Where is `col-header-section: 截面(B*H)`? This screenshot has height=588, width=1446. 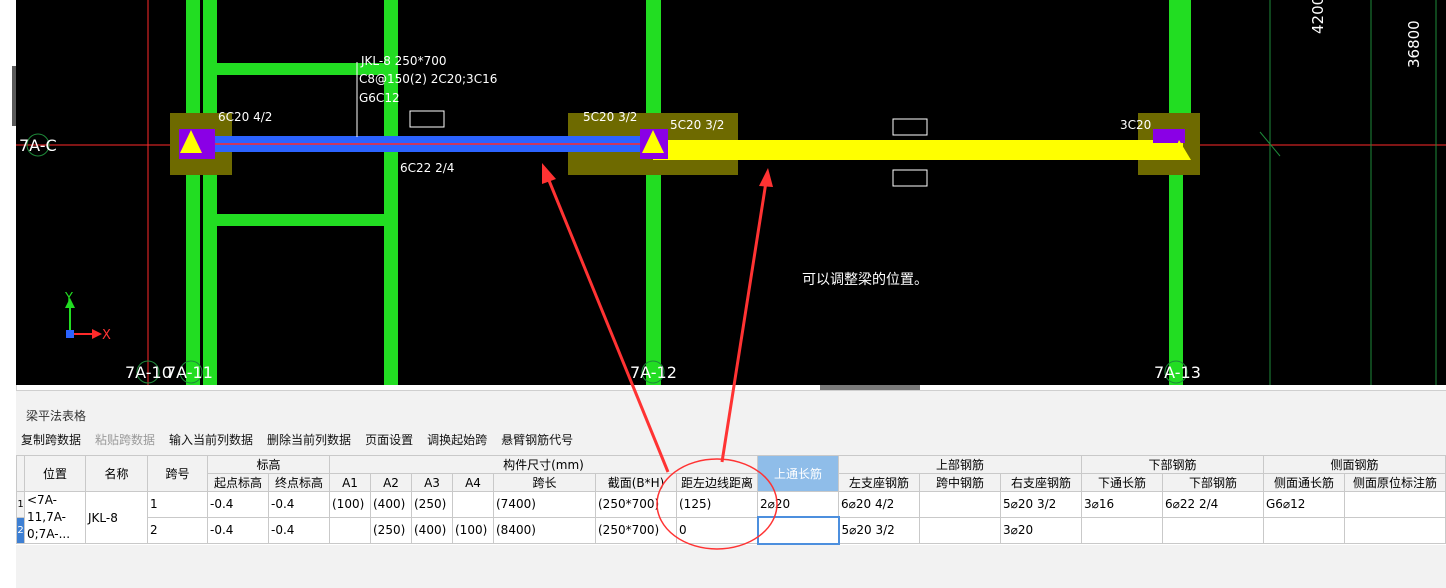 col-header-section: 截面(B*H) is located at coordinates (636, 482).